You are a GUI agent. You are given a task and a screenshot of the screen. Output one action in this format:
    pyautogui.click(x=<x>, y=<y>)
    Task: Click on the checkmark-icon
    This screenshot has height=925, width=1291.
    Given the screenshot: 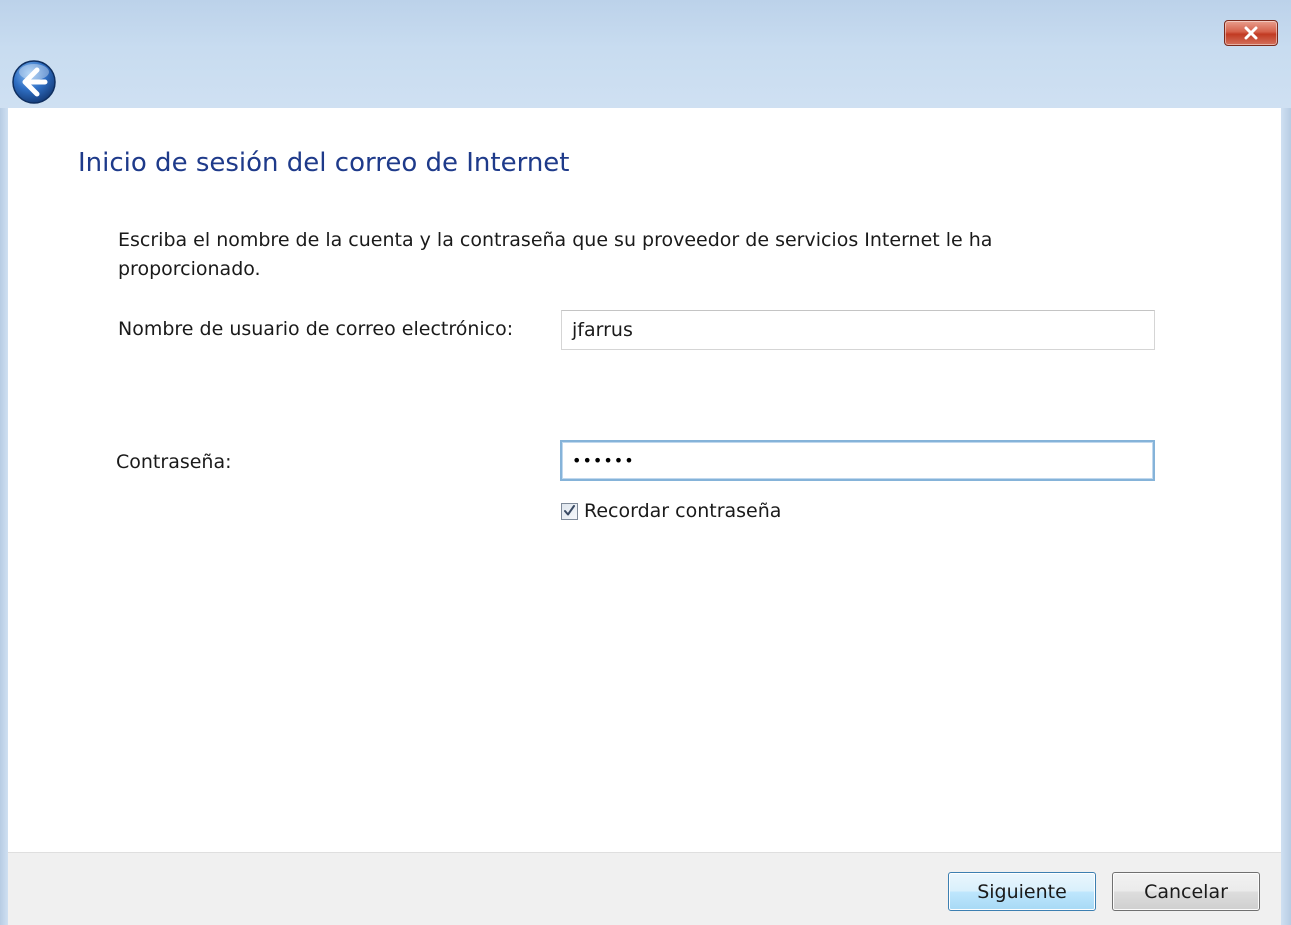 What is the action you would take?
    pyautogui.click(x=569, y=511)
    